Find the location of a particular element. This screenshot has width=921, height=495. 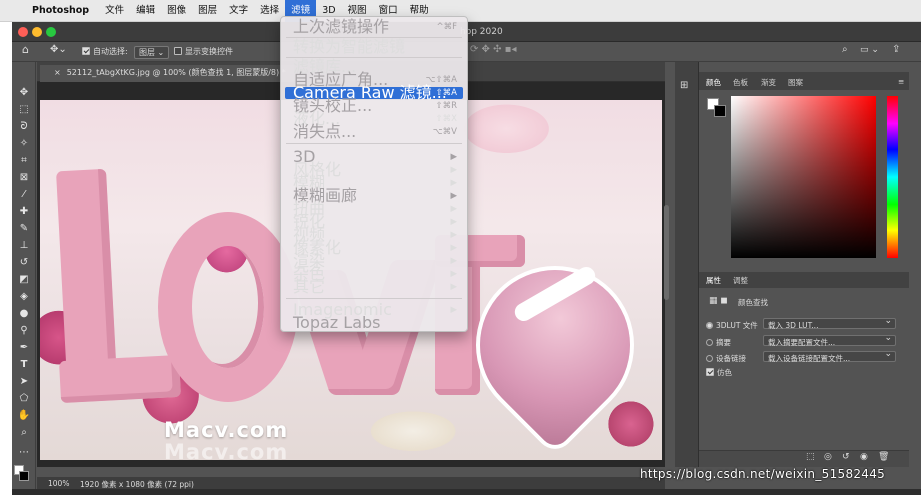

eyedropper-tool-icon: ⁄ is located at coordinates (24, 195).